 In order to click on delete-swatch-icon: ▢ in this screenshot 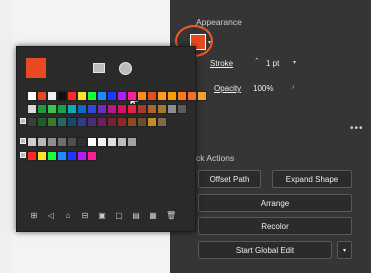, I will do `click(119, 216)`.